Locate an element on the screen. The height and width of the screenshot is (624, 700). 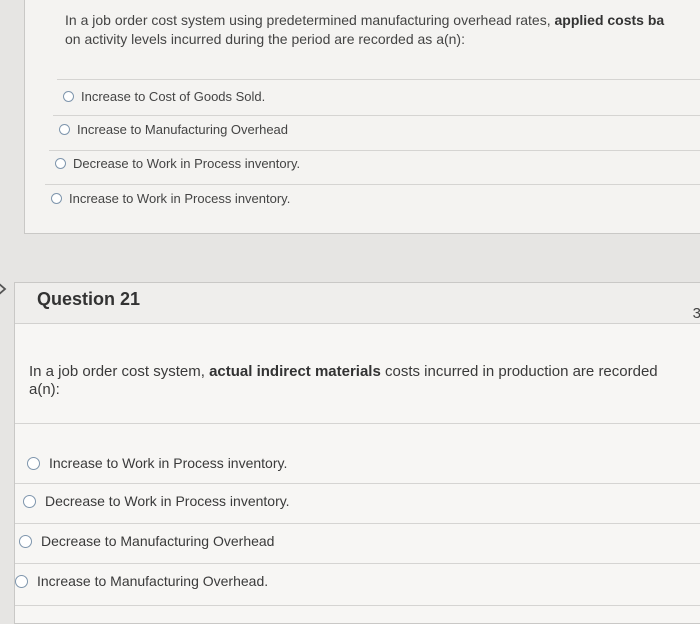
option-label: Increase to Manufacturing Overhead. is located at coordinates (153, 581).